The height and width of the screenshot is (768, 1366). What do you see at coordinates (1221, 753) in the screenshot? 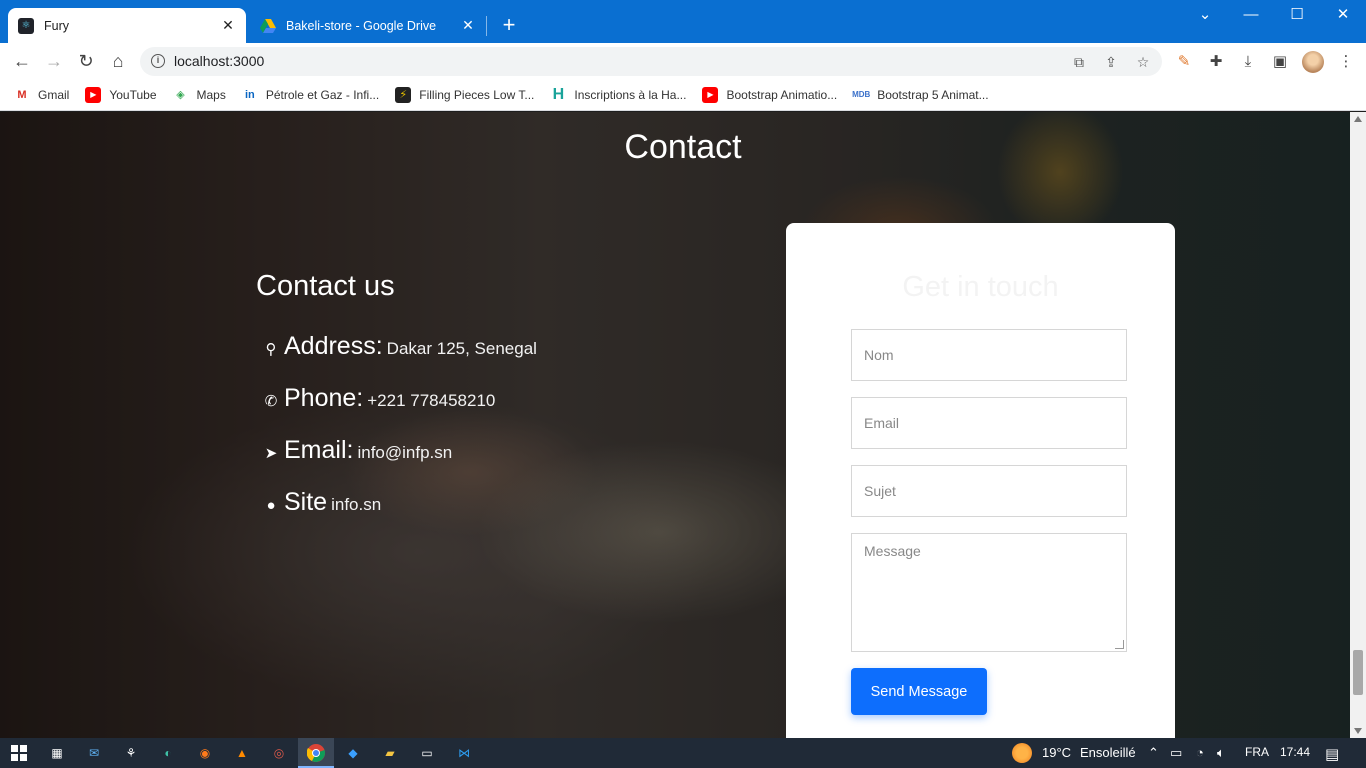
I see `volume-icon: 🔈︎` at bounding box center [1221, 753].